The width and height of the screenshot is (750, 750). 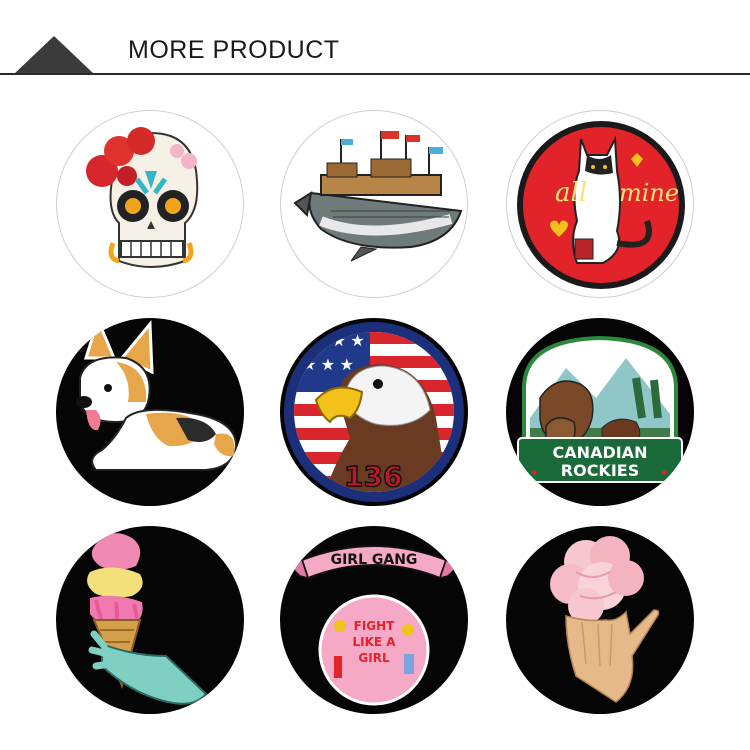 I want to click on product-flower-hand, so click(x=600, y=620).